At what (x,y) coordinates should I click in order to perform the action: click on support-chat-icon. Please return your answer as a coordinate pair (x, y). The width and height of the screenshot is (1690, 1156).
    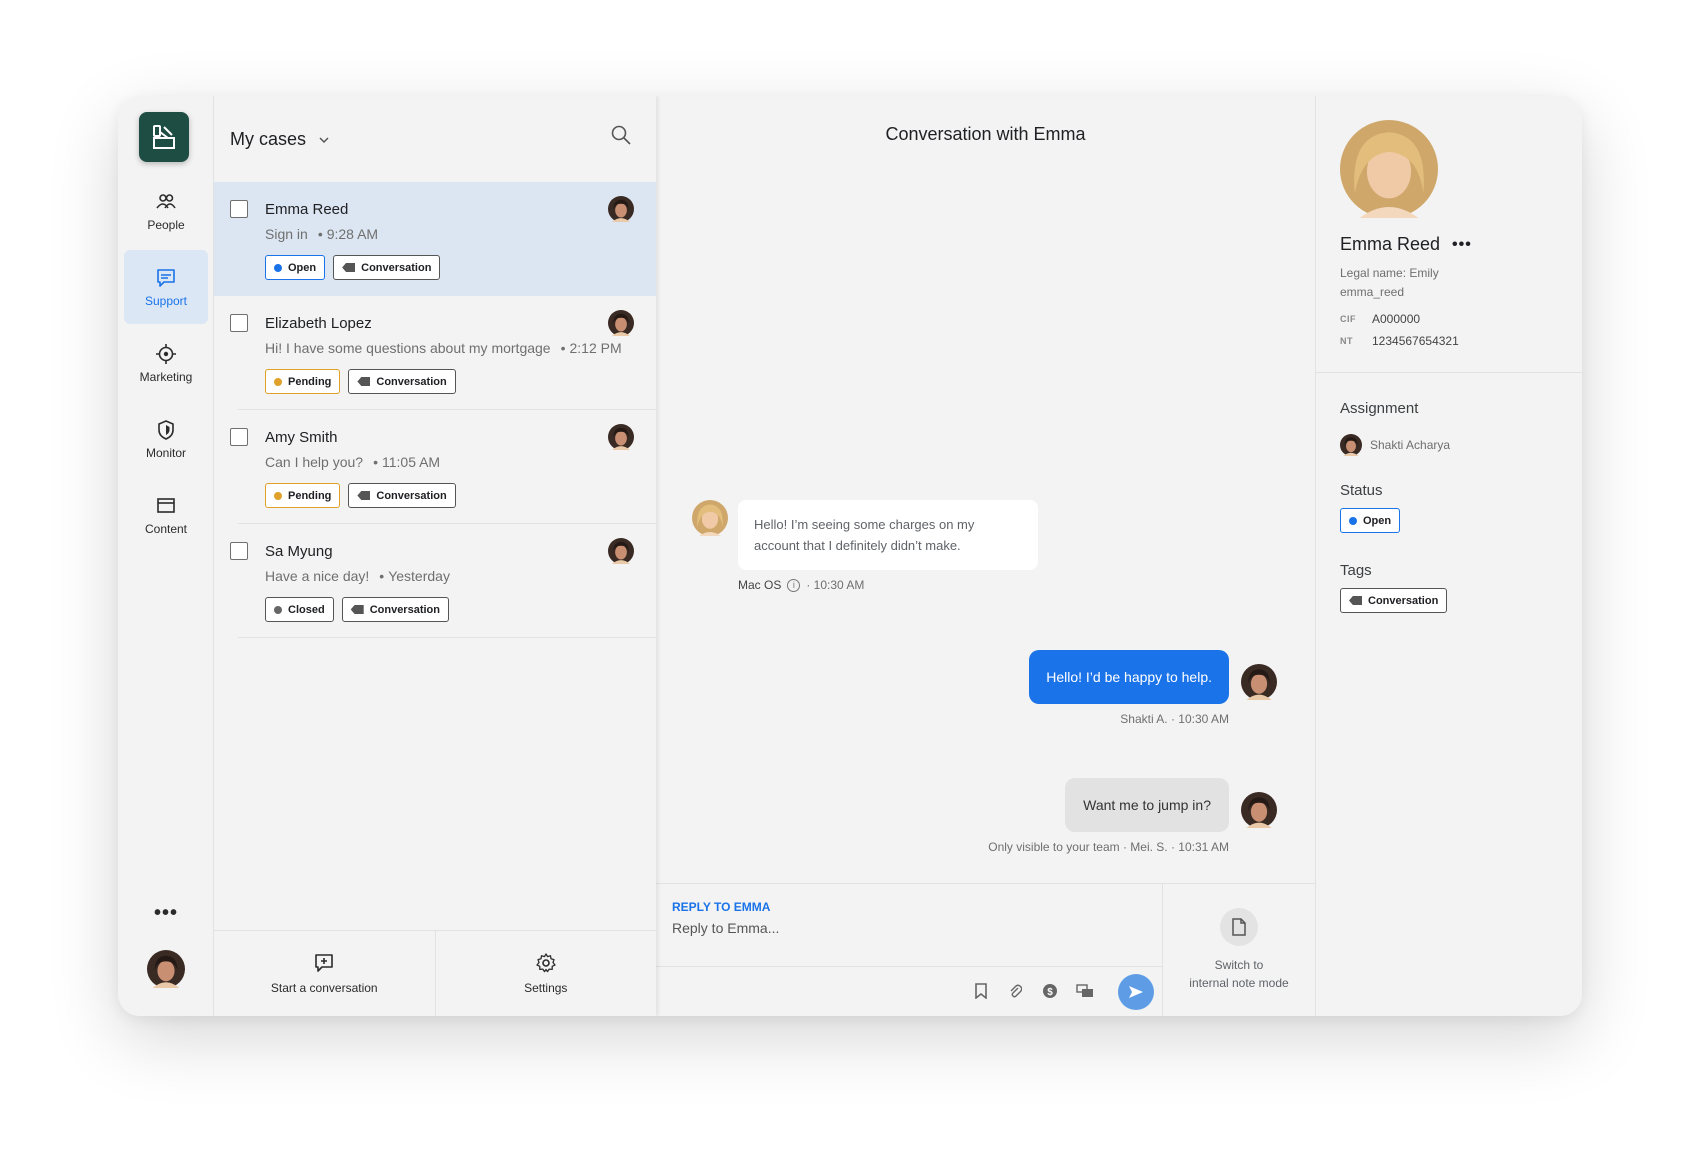
    Looking at the image, I should click on (166, 277).